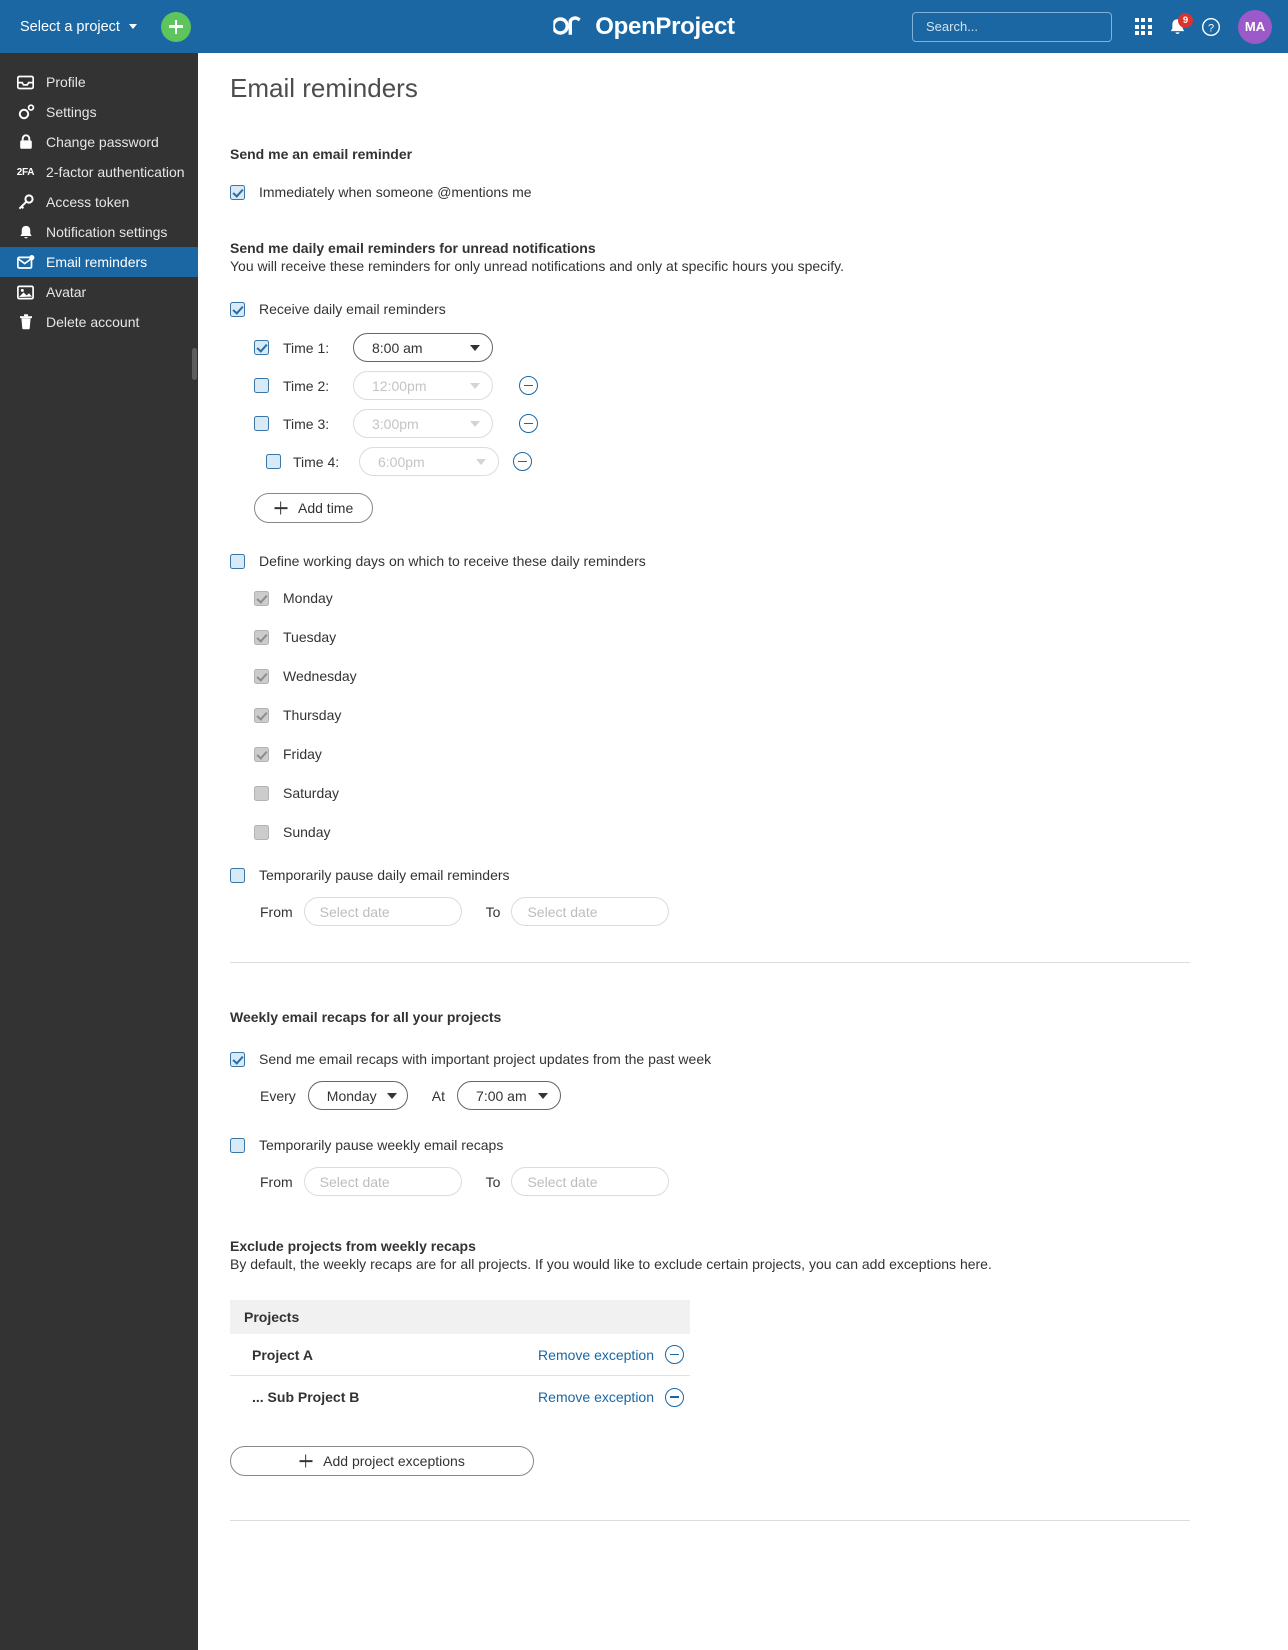 The image size is (1288, 1650). I want to click on help-circle-icon: ?, so click(1211, 26).